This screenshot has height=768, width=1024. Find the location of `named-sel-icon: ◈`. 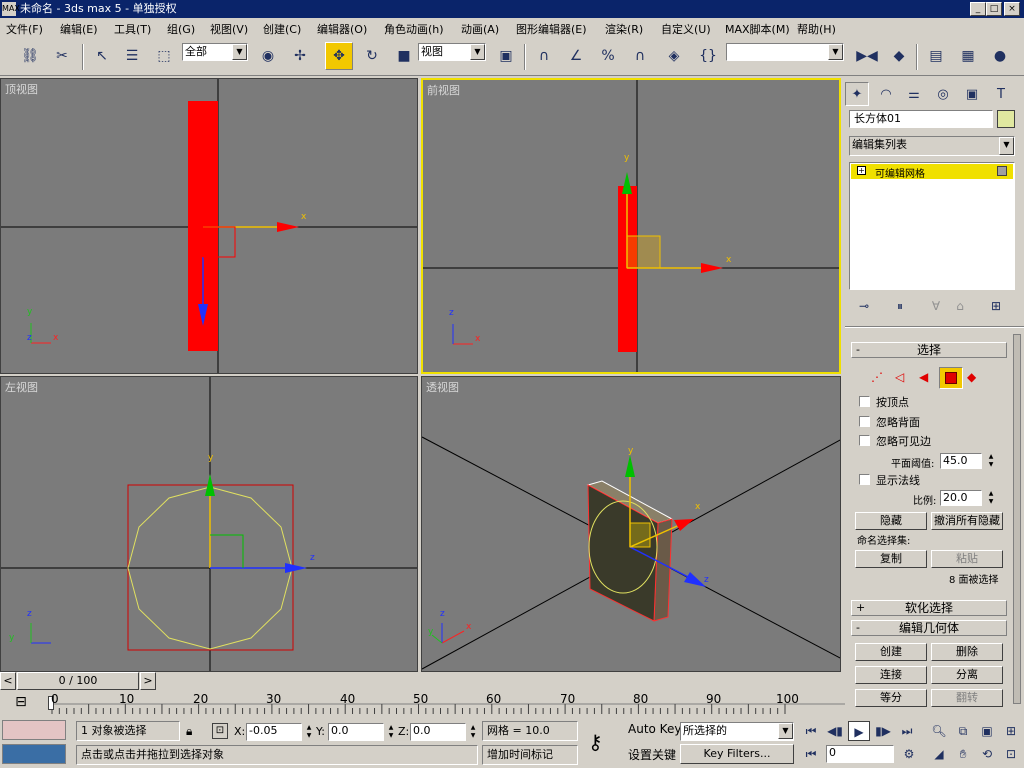

named-sel-icon: ◈ is located at coordinates (674, 56).